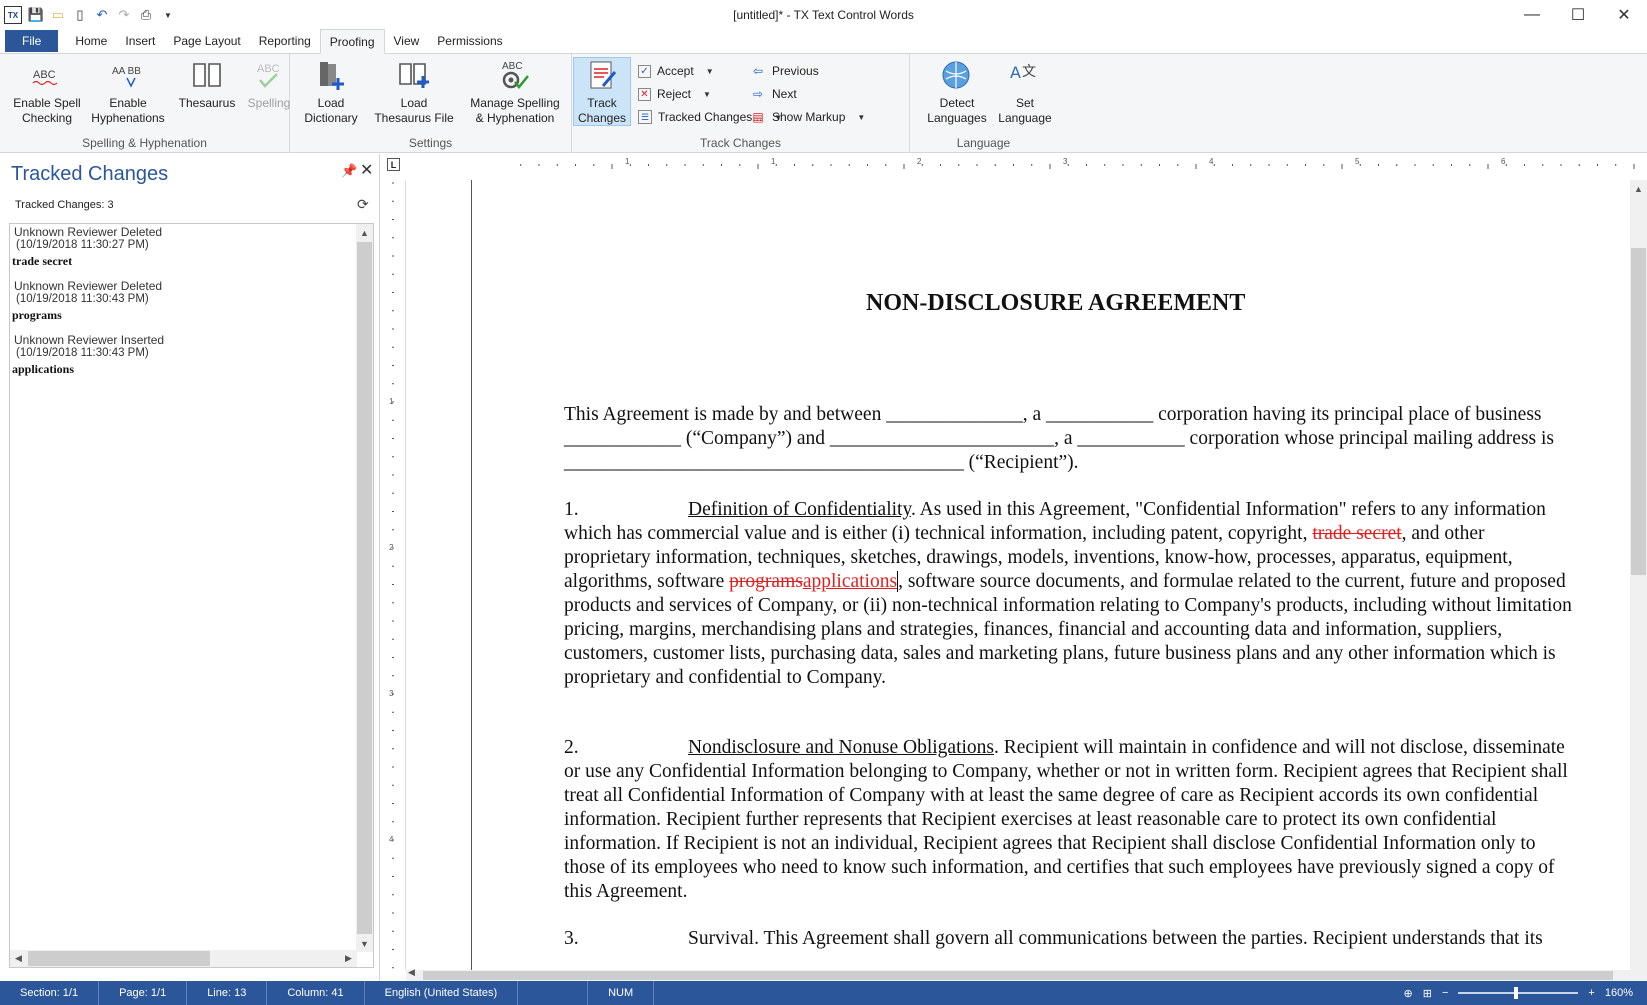  What do you see at coordinates (128, 92) in the screenshot?
I see `enable-hyphenations-button: AA BB Enable Hyphenations` at bounding box center [128, 92].